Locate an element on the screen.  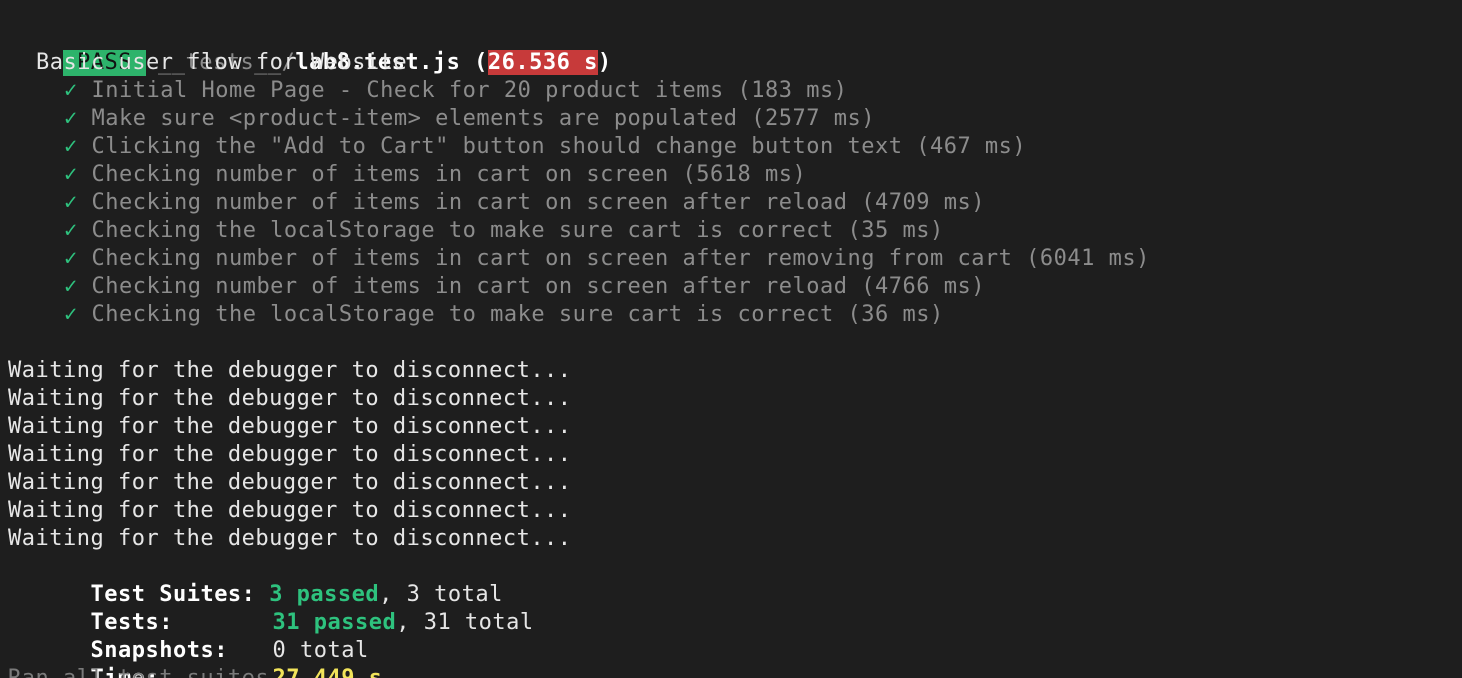
summary-tests: Tests: 31 passed, 31 total is located at coordinates (271, 608).